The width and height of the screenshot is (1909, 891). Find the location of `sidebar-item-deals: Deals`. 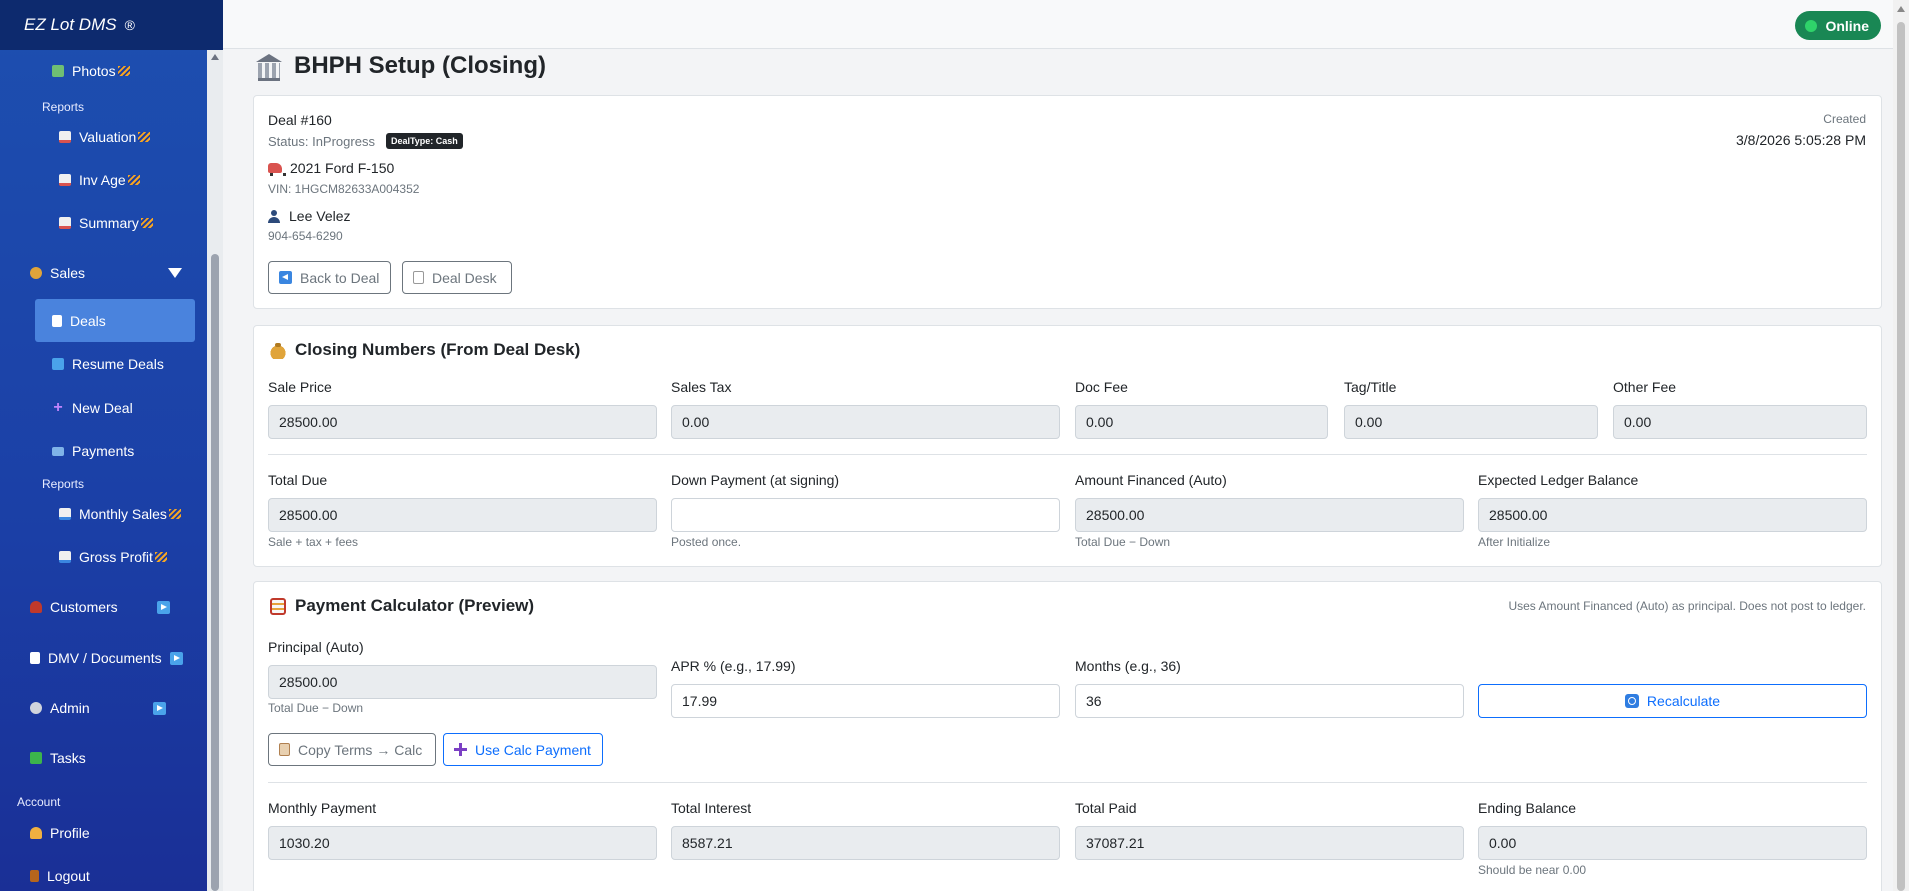

sidebar-item-deals: Deals is located at coordinates (79, 321).